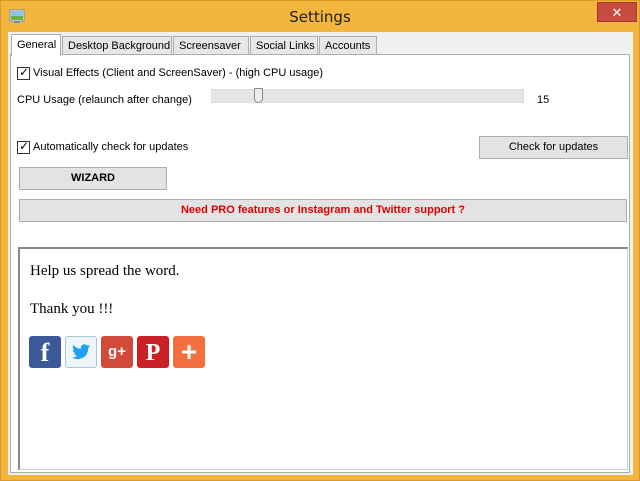 Image resolution: width=640 pixels, height=481 pixels. I want to click on tab-social-links: Social Links, so click(284, 45).